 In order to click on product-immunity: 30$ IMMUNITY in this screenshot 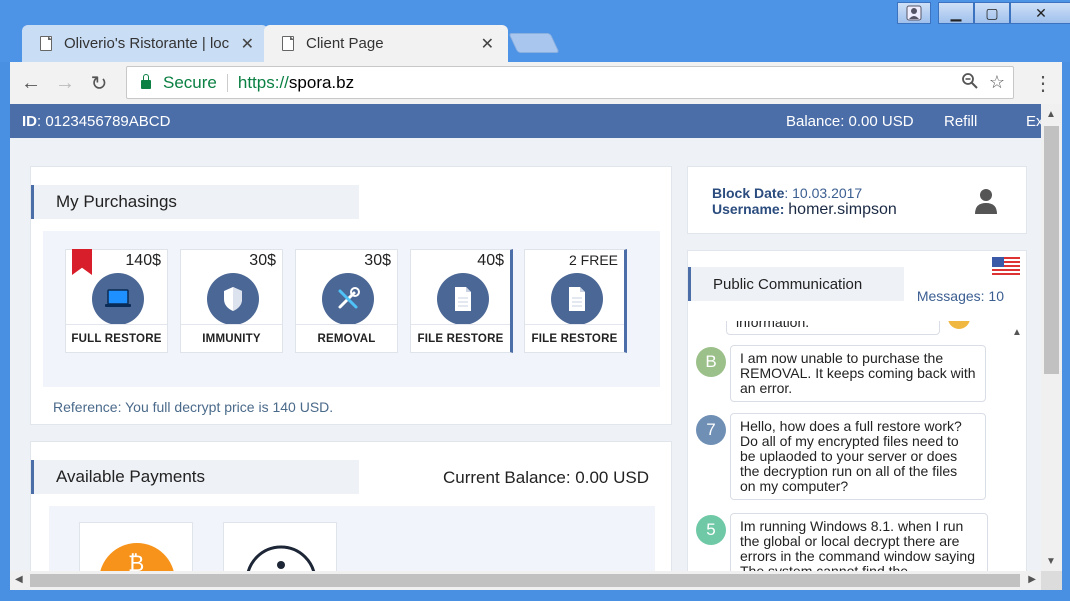, I will do `click(231, 301)`.